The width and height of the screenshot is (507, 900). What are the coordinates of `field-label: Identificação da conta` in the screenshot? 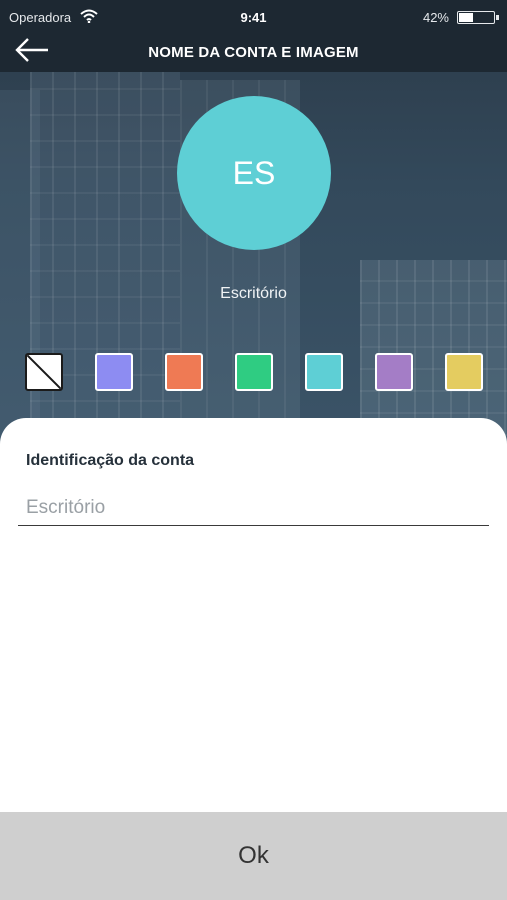 It's located at (110, 460).